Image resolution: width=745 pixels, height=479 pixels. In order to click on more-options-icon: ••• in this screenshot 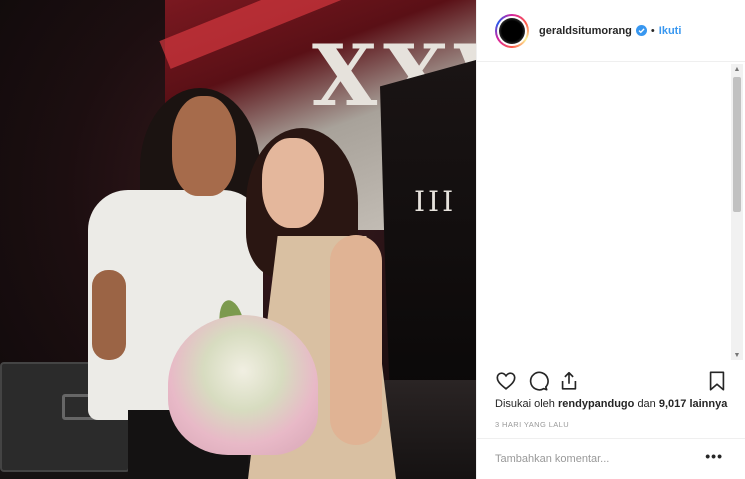, I will do `click(714, 456)`.